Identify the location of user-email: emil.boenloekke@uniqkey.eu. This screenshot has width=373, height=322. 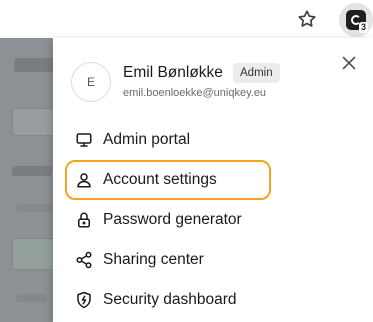
(195, 93).